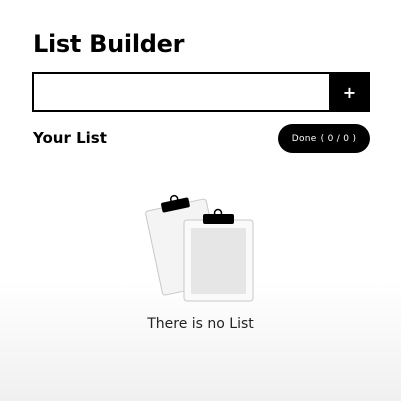 This screenshot has height=401, width=401. I want to click on plus-icon: +, so click(349, 92).